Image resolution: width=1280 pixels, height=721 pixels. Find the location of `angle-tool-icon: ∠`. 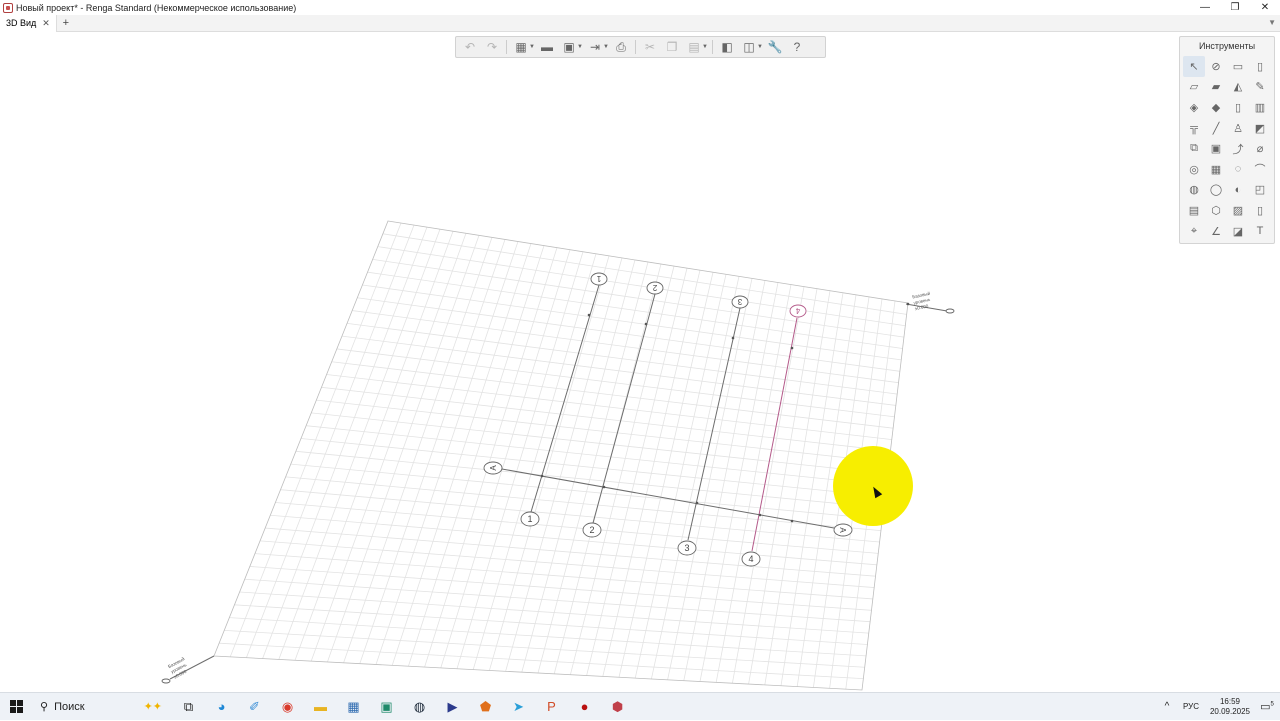

angle-tool-icon: ∠ is located at coordinates (1216, 231).